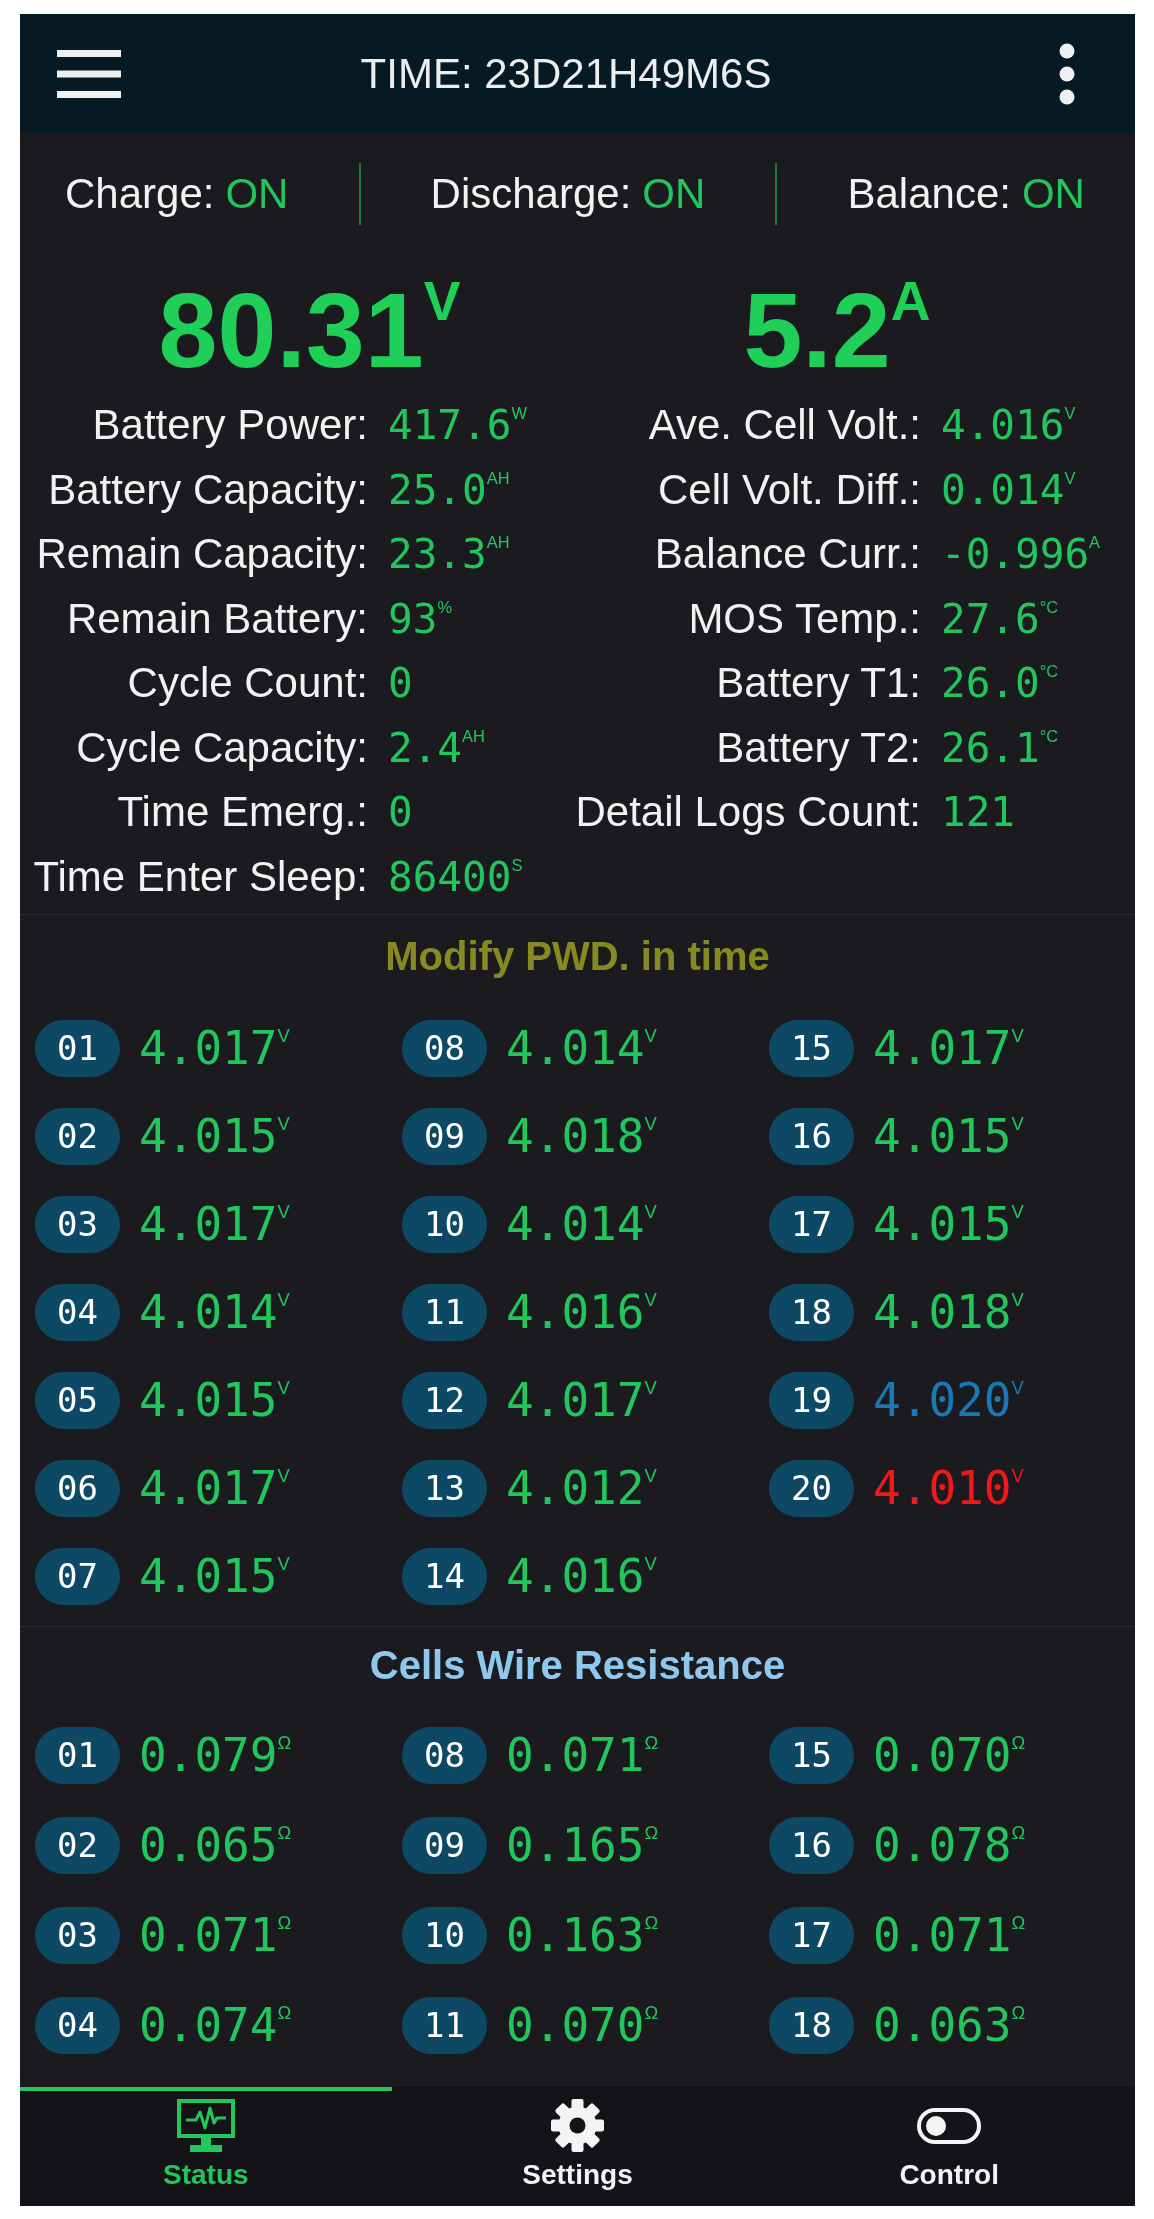  Describe the element at coordinates (1021, 554) in the screenshot. I see `stat-value: -0.996$^{A}$` at that location.